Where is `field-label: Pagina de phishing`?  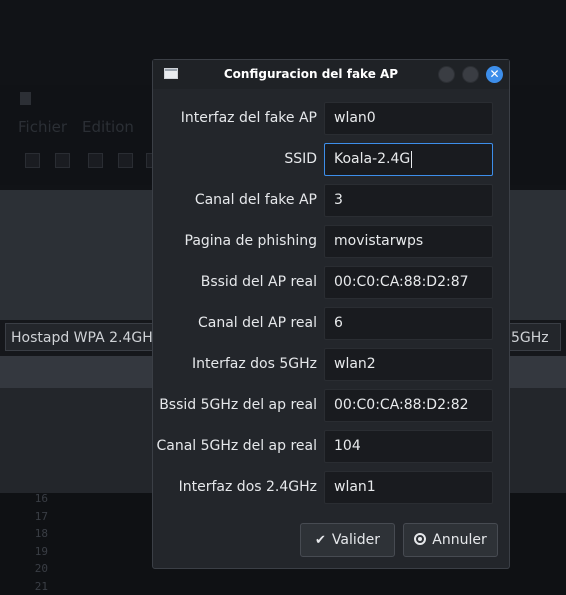 field-label: Pagina de phishing is located at coordinates (251, 241).